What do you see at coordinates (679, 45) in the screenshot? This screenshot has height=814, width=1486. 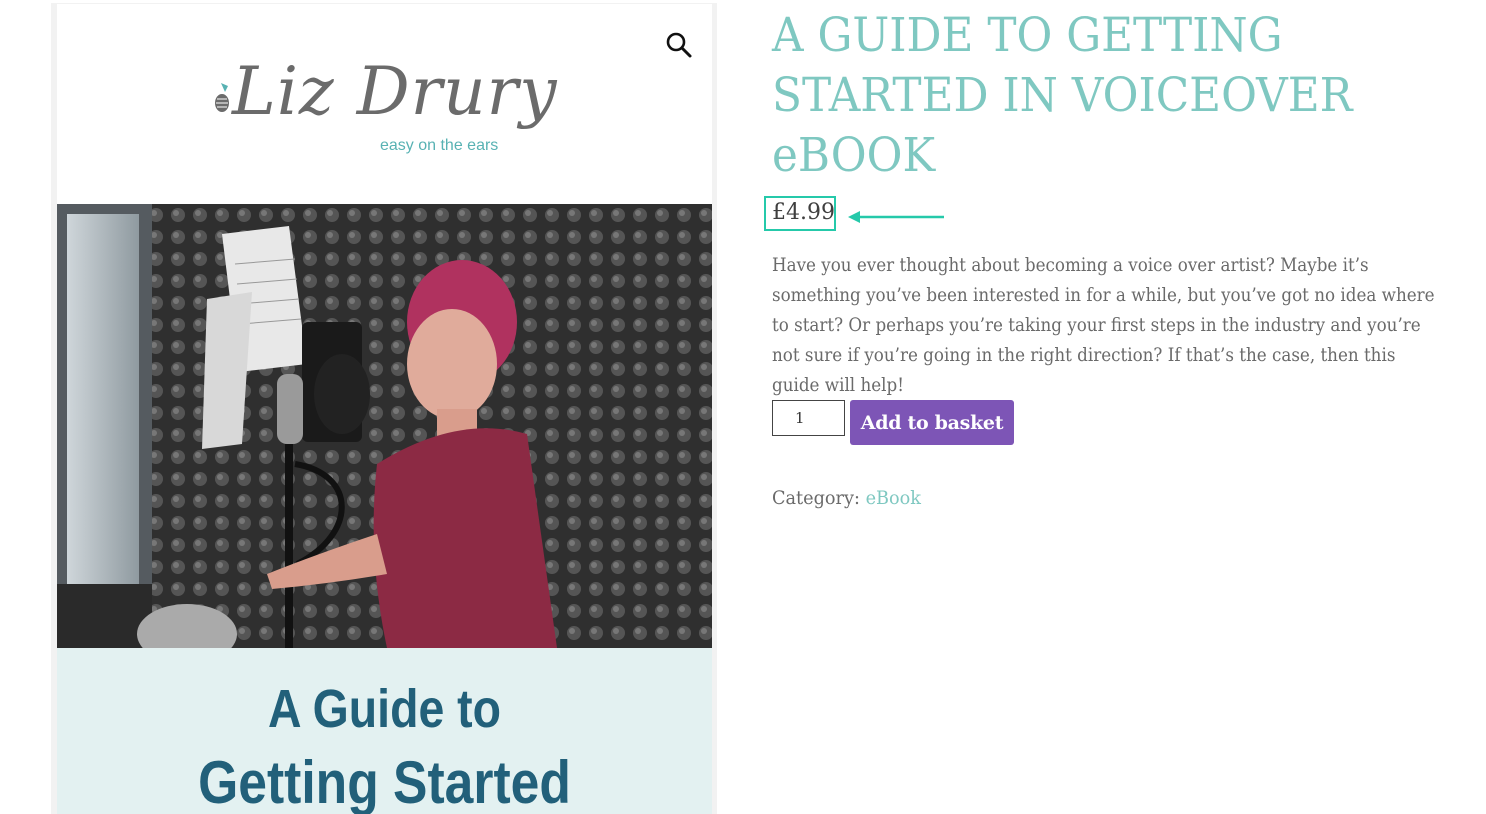 I see `magnifier-icon` at bounding box center [679, 45].